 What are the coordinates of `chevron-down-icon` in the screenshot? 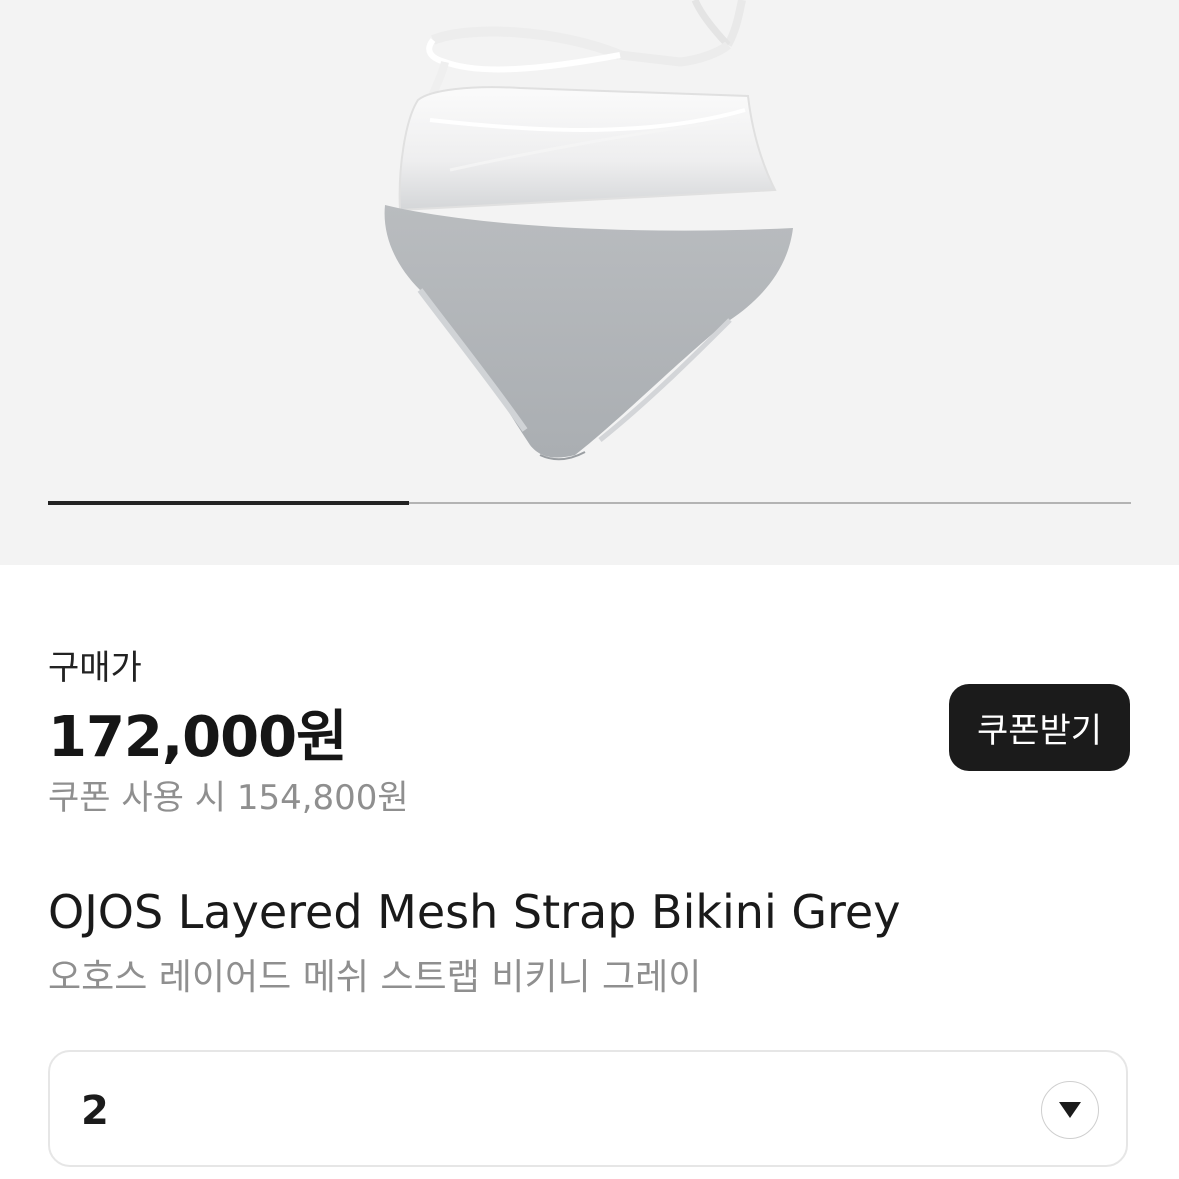 It's located at (1070, 1110).